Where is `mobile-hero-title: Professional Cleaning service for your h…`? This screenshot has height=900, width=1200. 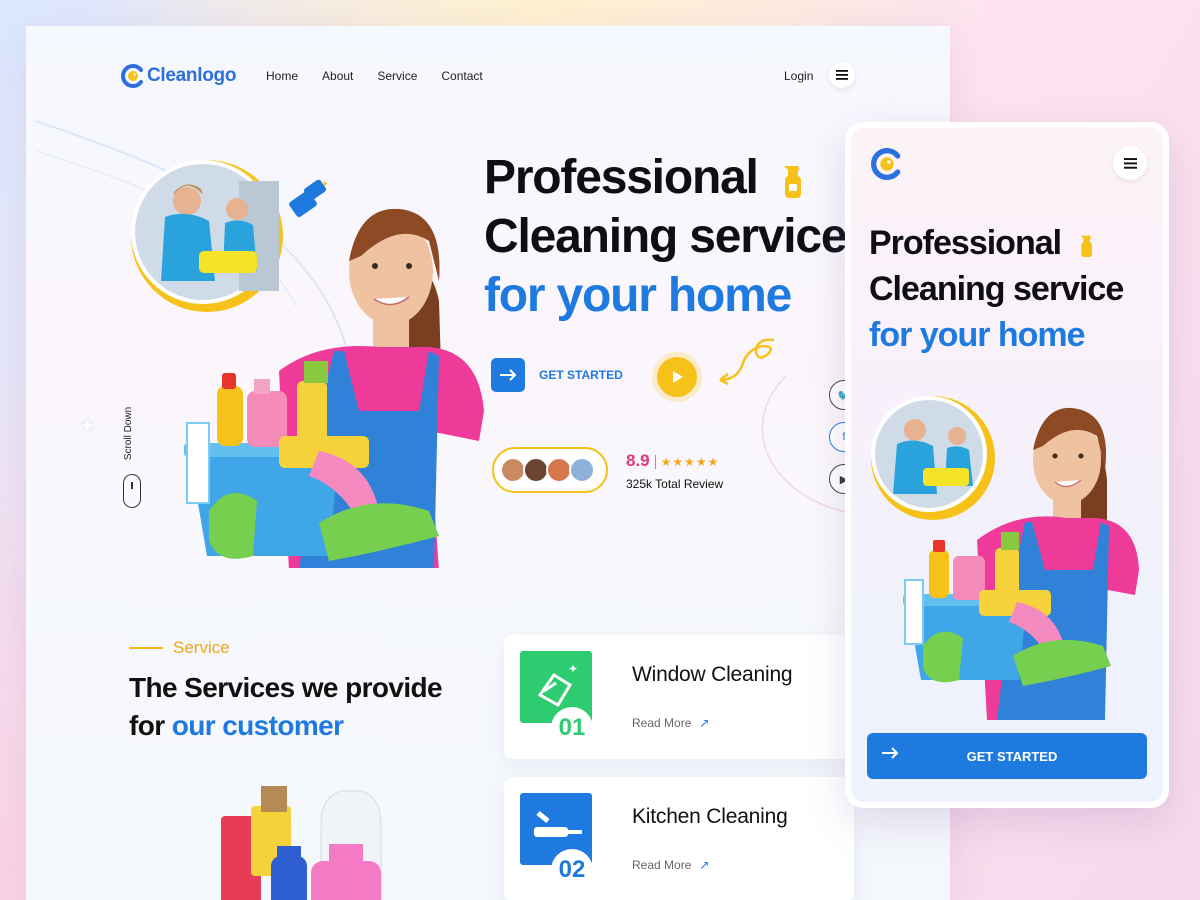 mobile-hero-title: Professional Cleaning service for your h… is located at coordinates (996, 289).